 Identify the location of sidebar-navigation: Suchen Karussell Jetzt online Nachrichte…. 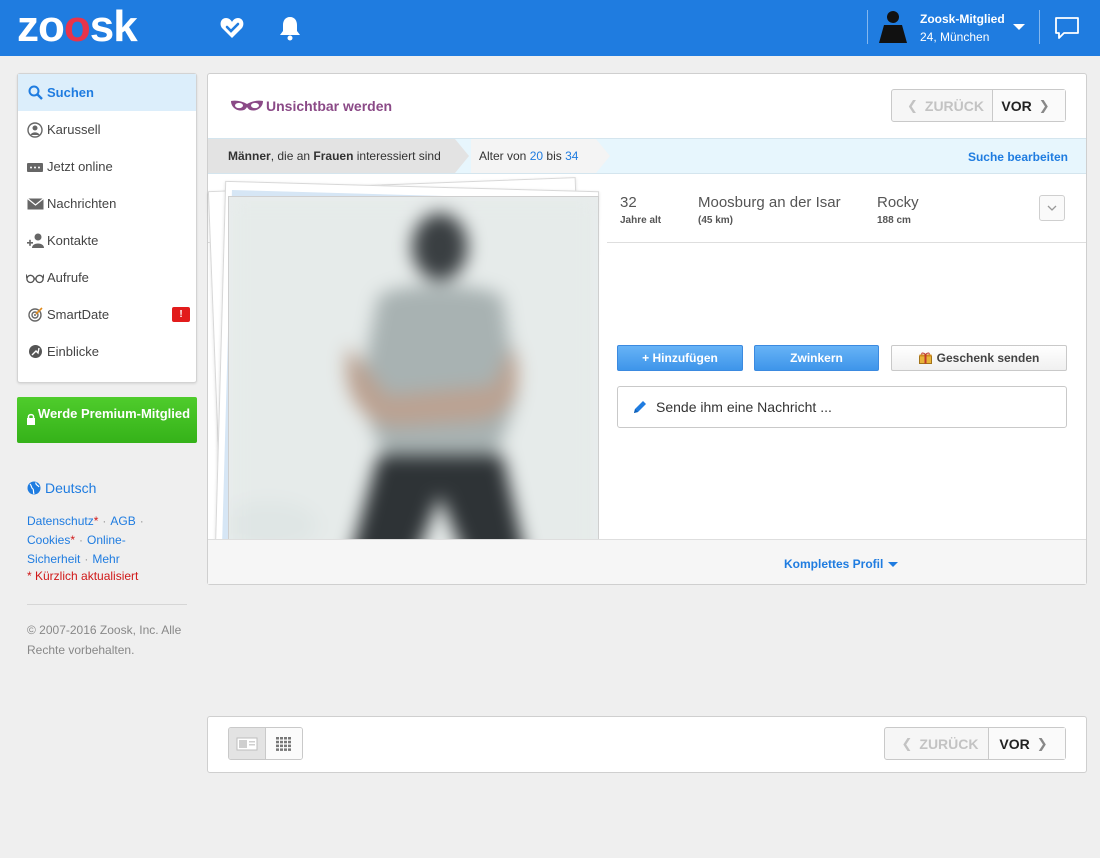
(107, 228).